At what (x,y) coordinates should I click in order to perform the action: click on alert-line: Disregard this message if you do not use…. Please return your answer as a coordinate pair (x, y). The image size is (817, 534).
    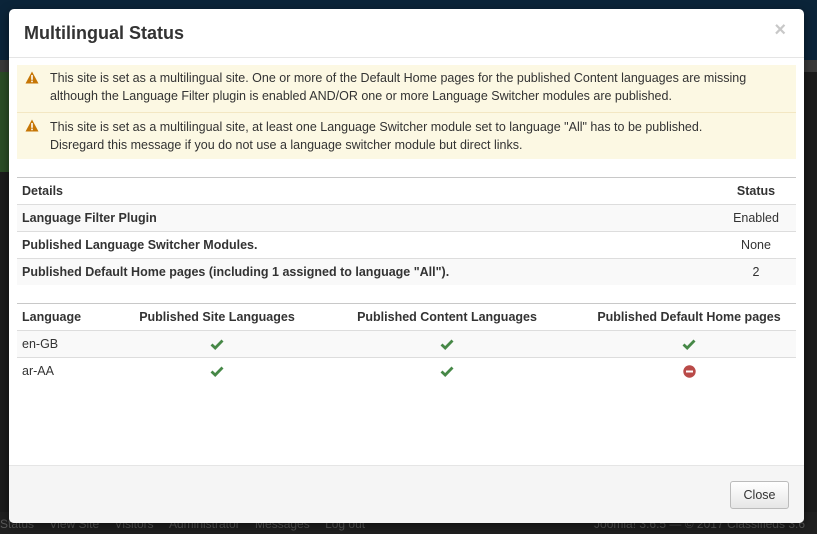
    Looking at the image, I should click on (286, 145).